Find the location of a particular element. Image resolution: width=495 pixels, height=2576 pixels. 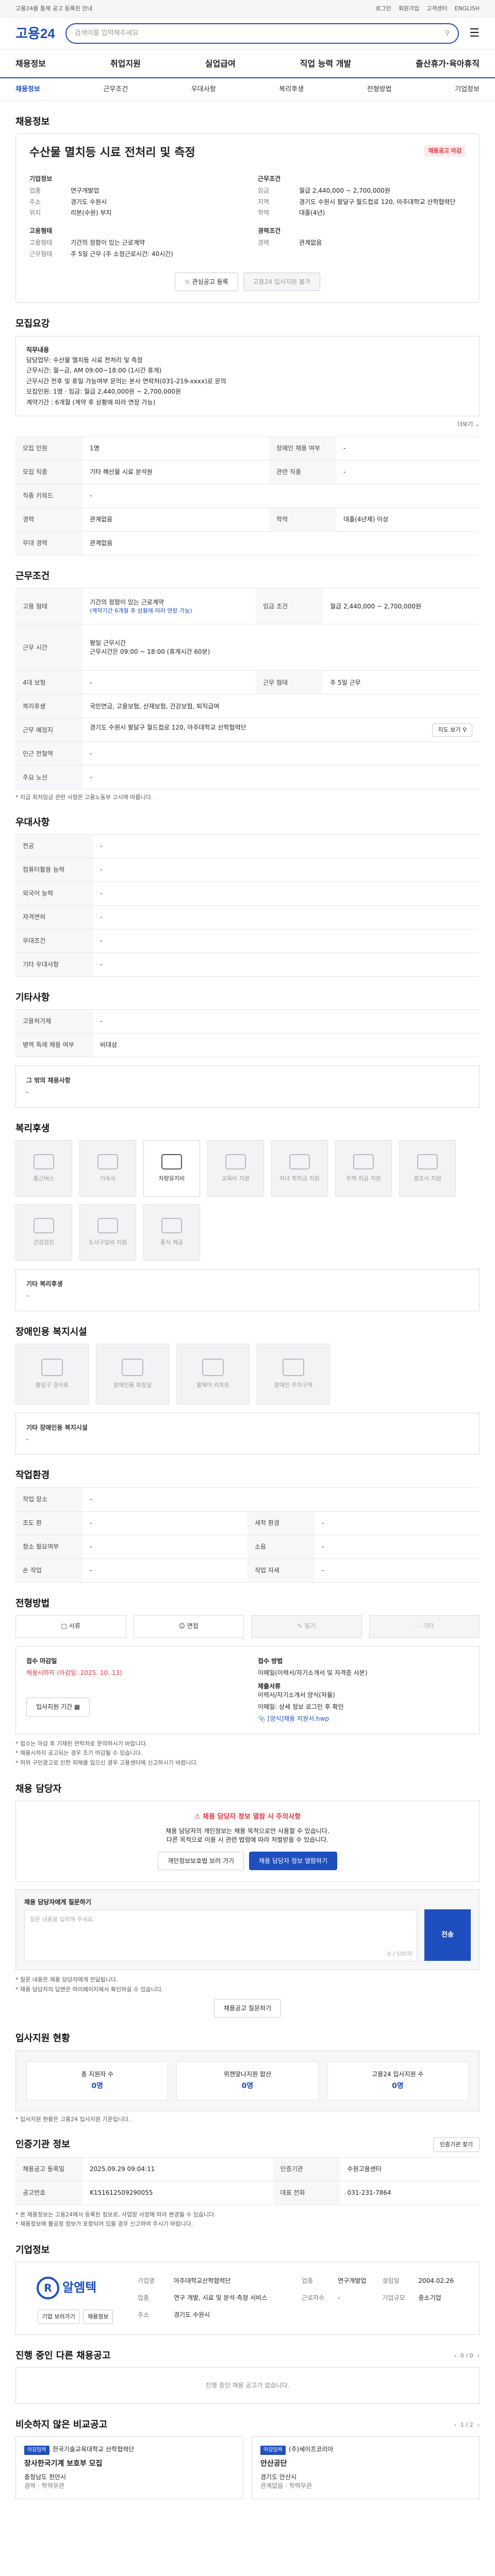

apply-period-button: 입사지원 기간 ▦ is located at coordinates (58, 1707).